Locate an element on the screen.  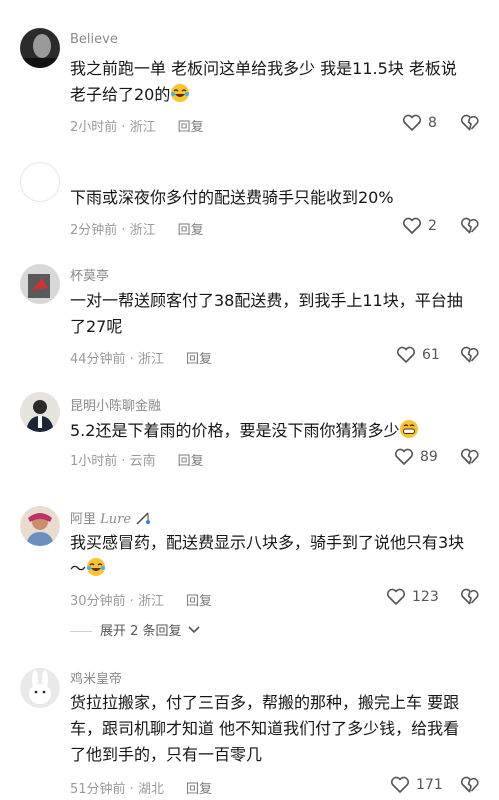
like-button: 89 is located at coordinates (416, 457).